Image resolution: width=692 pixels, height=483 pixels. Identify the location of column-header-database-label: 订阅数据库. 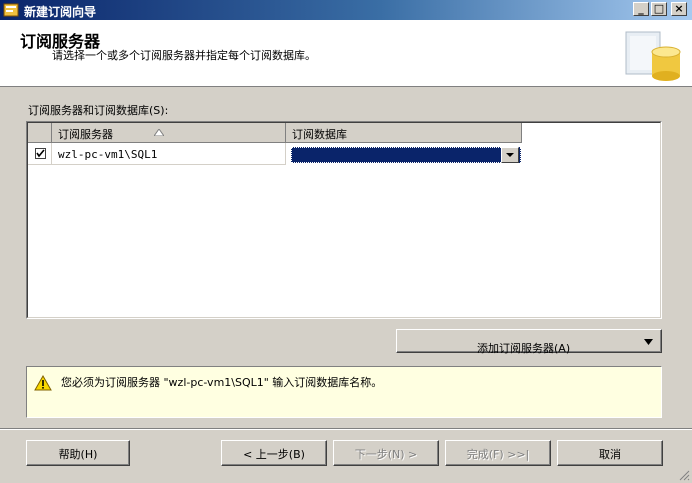
(319, 134).